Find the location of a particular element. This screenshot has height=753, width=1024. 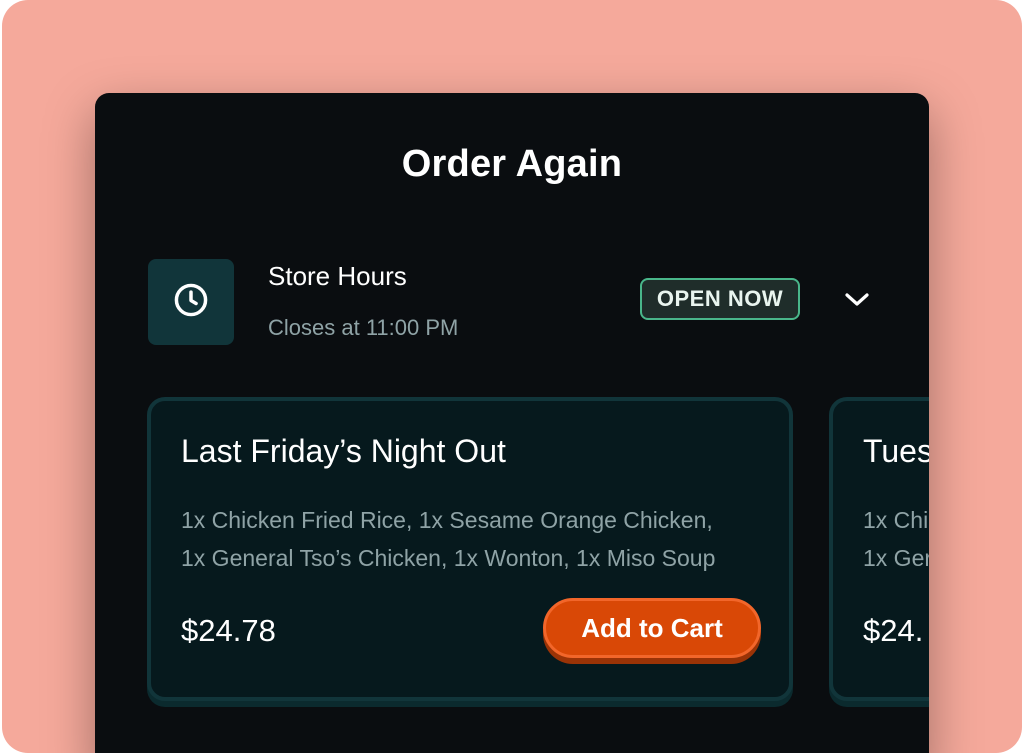

order-card: Tues 1x Chi 1x Ger $24. is located at coordinates (879, 549).